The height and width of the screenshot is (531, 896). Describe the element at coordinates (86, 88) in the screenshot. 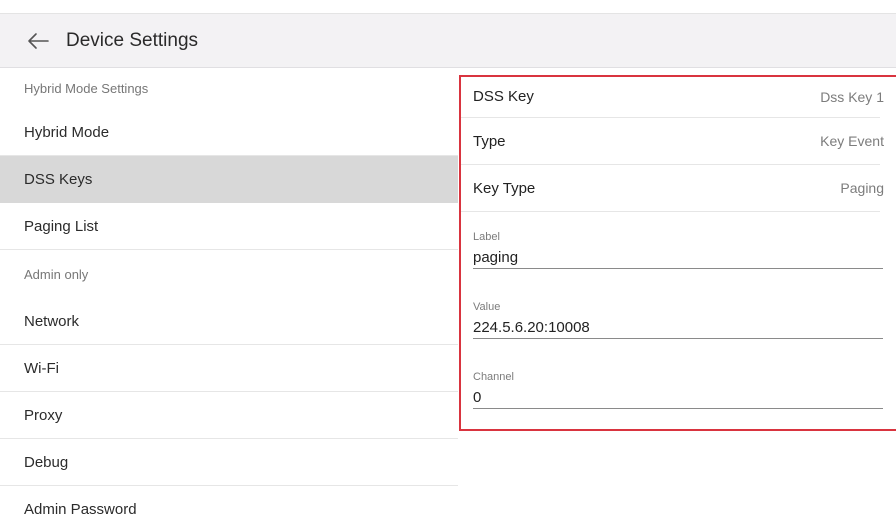

I see `section-header-hybrid: Hybrid Mode Settings` at that location.